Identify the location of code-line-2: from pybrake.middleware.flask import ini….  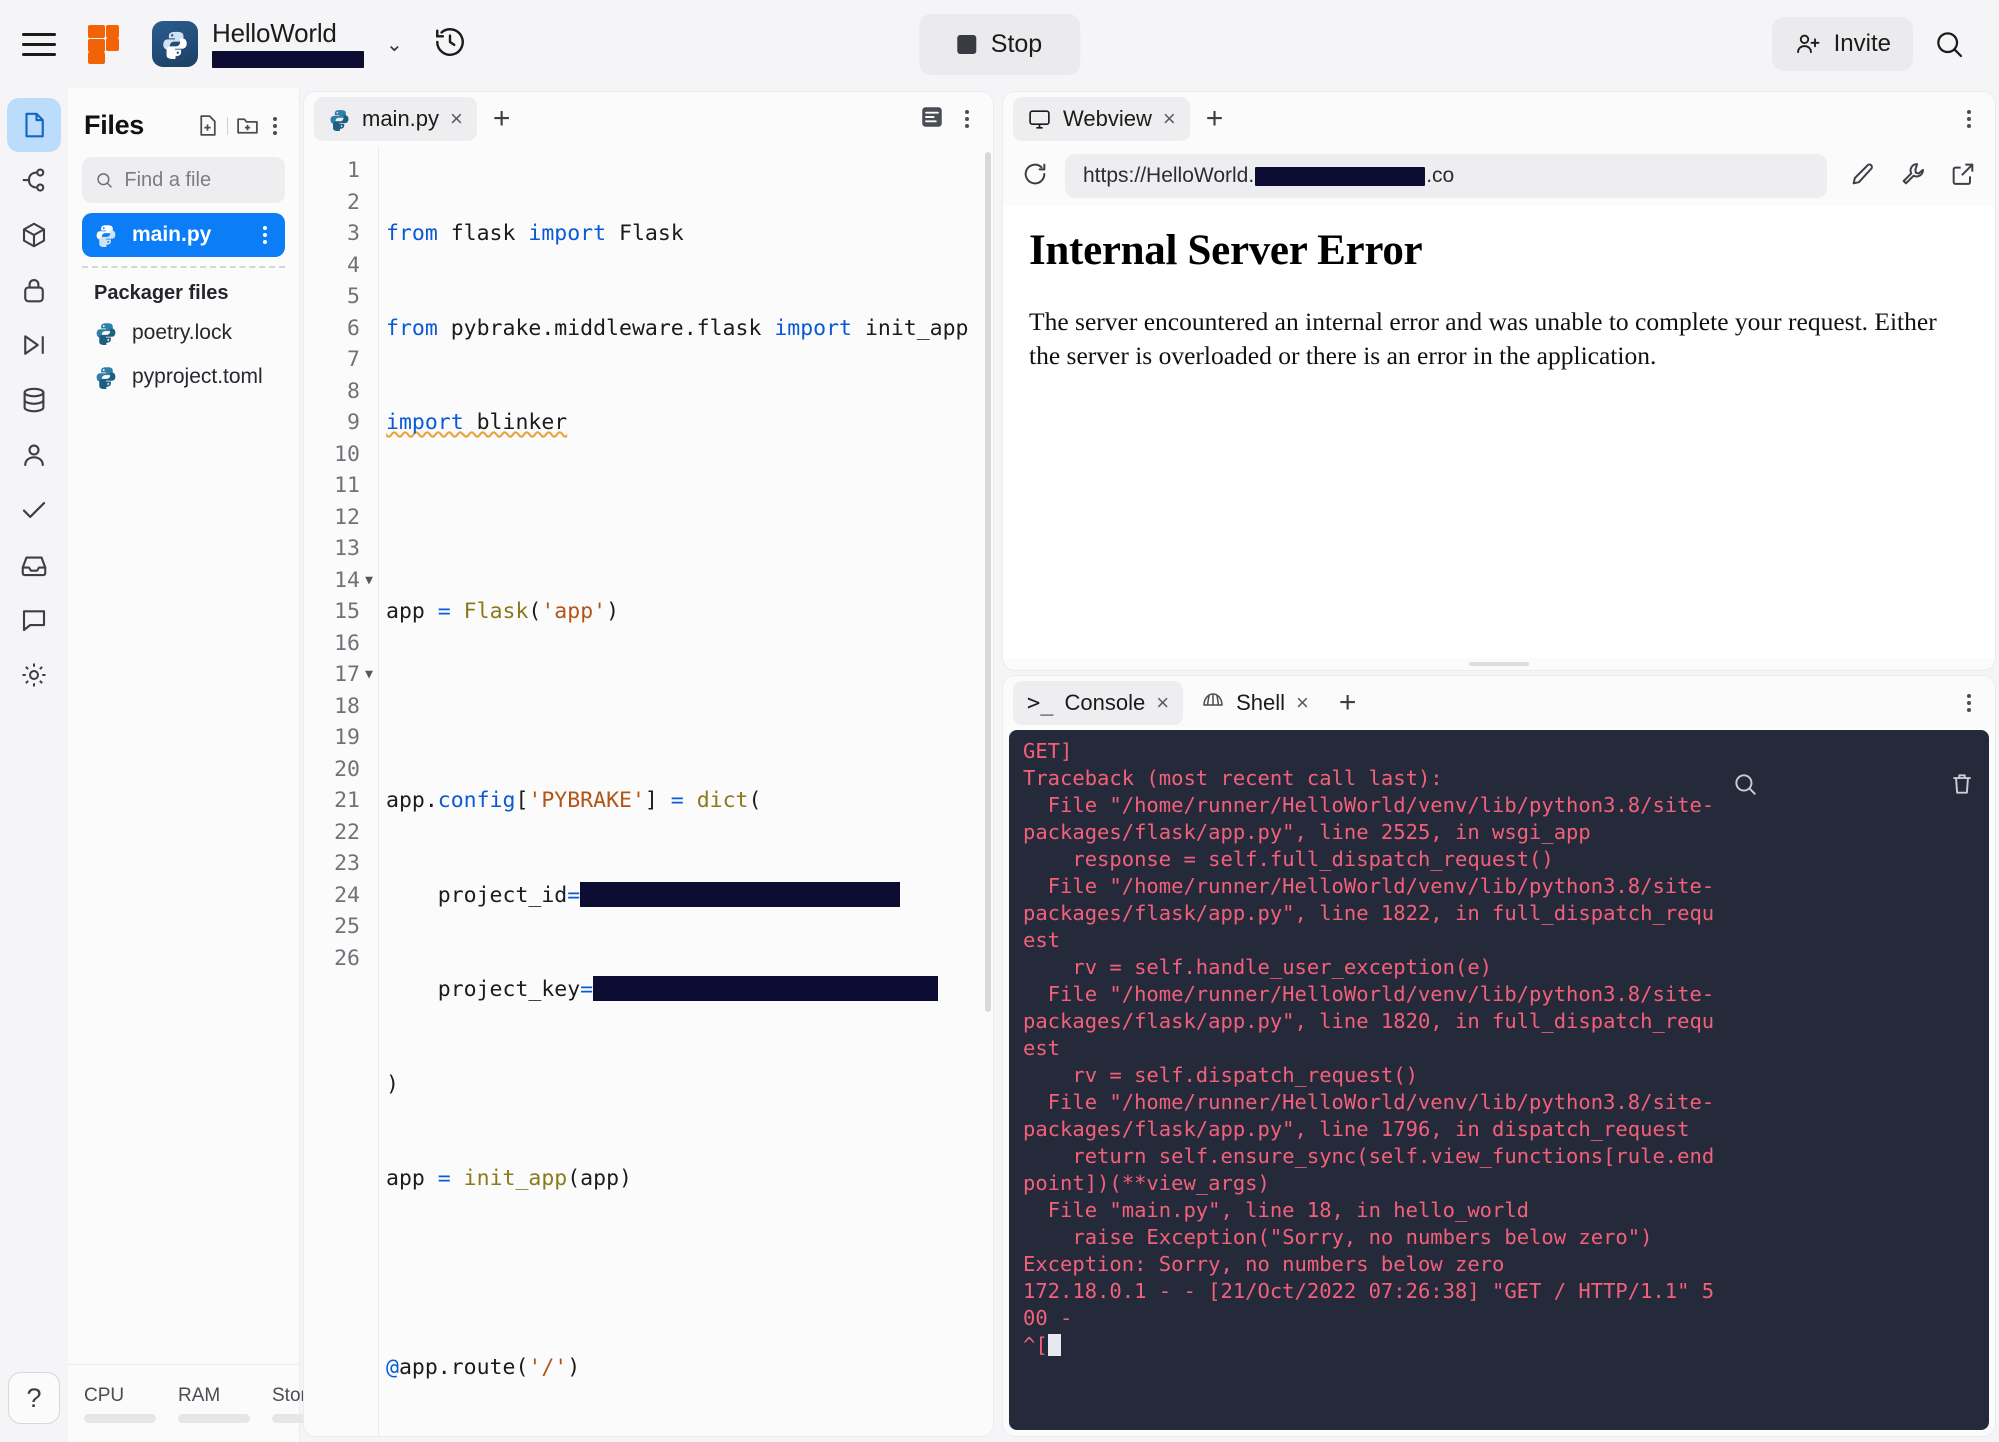
(677, 328).